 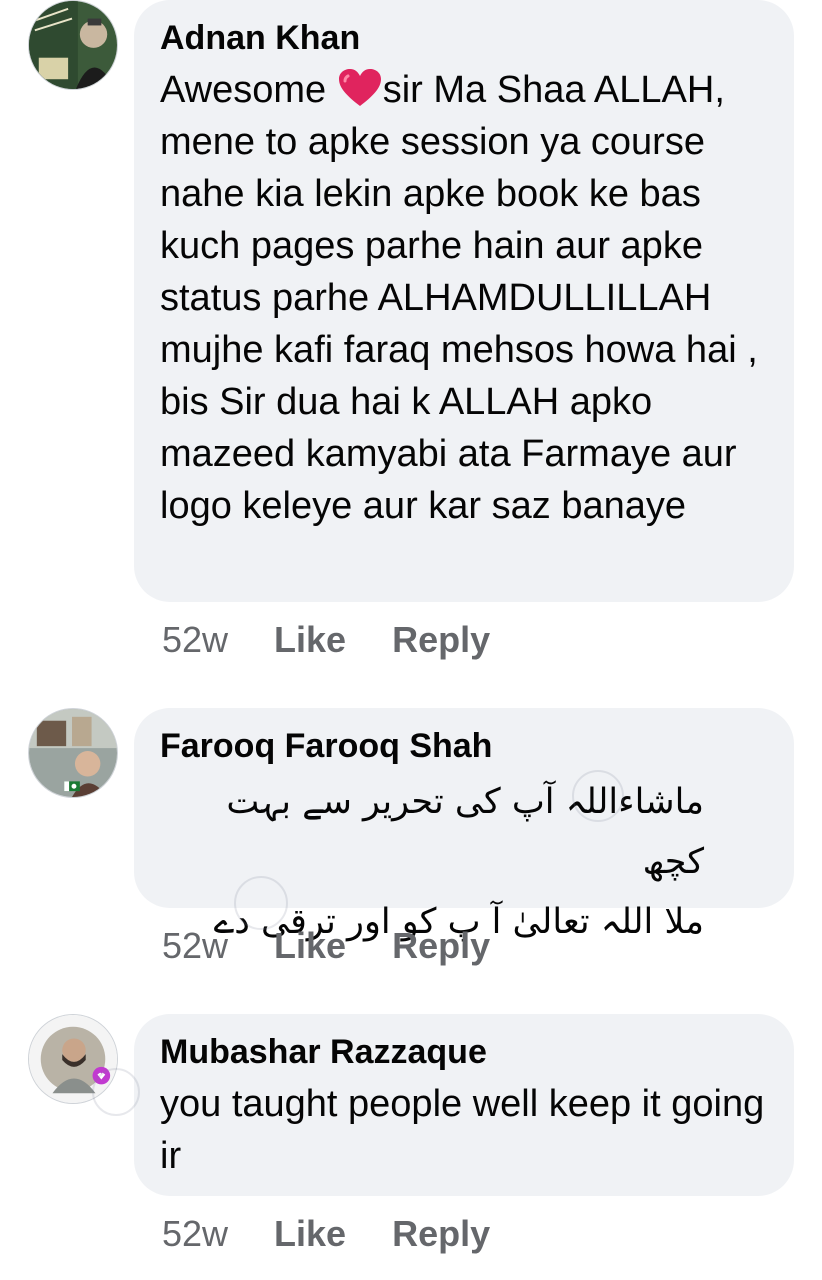 I want to click on comment-text-line: ماشاءاللہ آپ کی تحریر سے بہت کچھ, so click(x=465, y=832).